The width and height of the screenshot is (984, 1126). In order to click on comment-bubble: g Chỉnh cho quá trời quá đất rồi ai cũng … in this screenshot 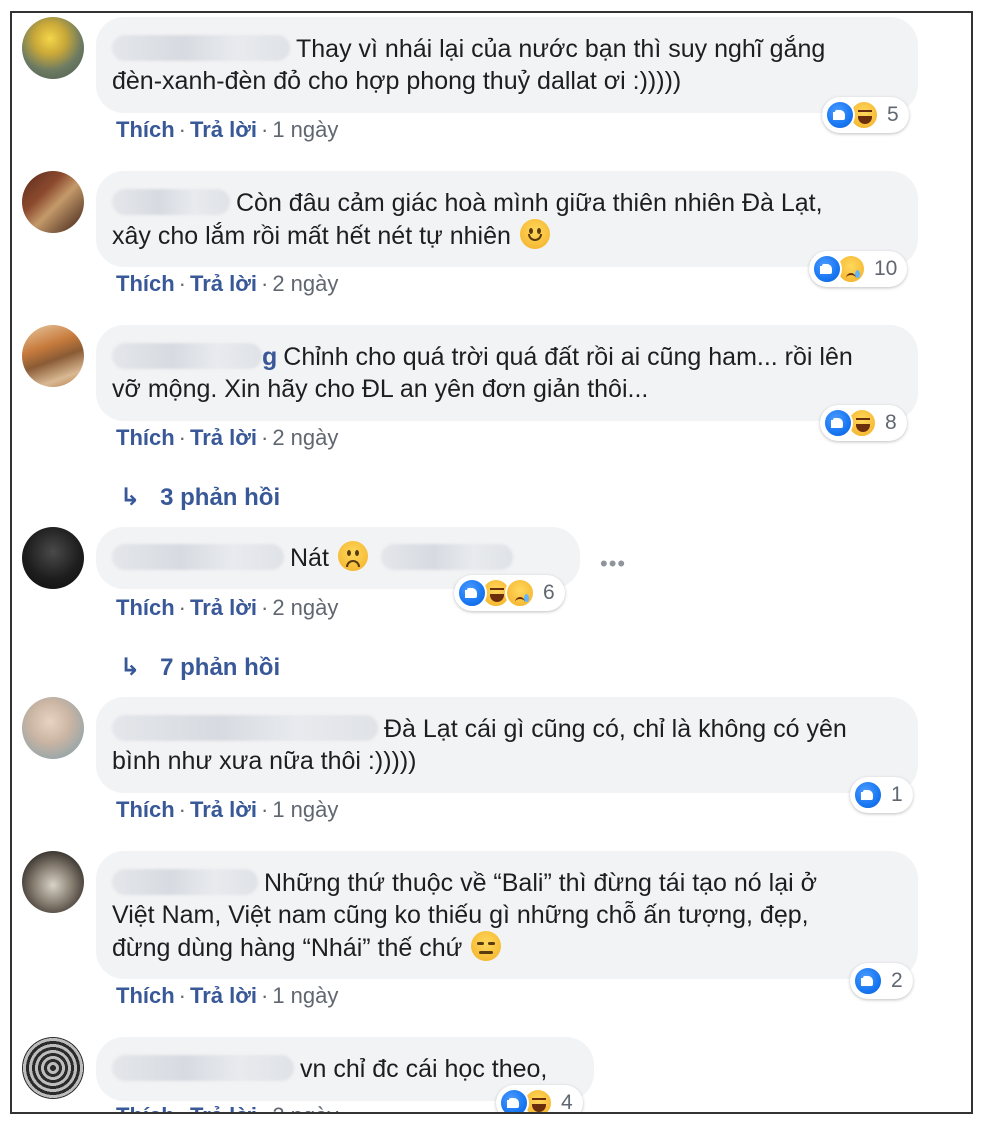, I will do `click(507, 373)`.